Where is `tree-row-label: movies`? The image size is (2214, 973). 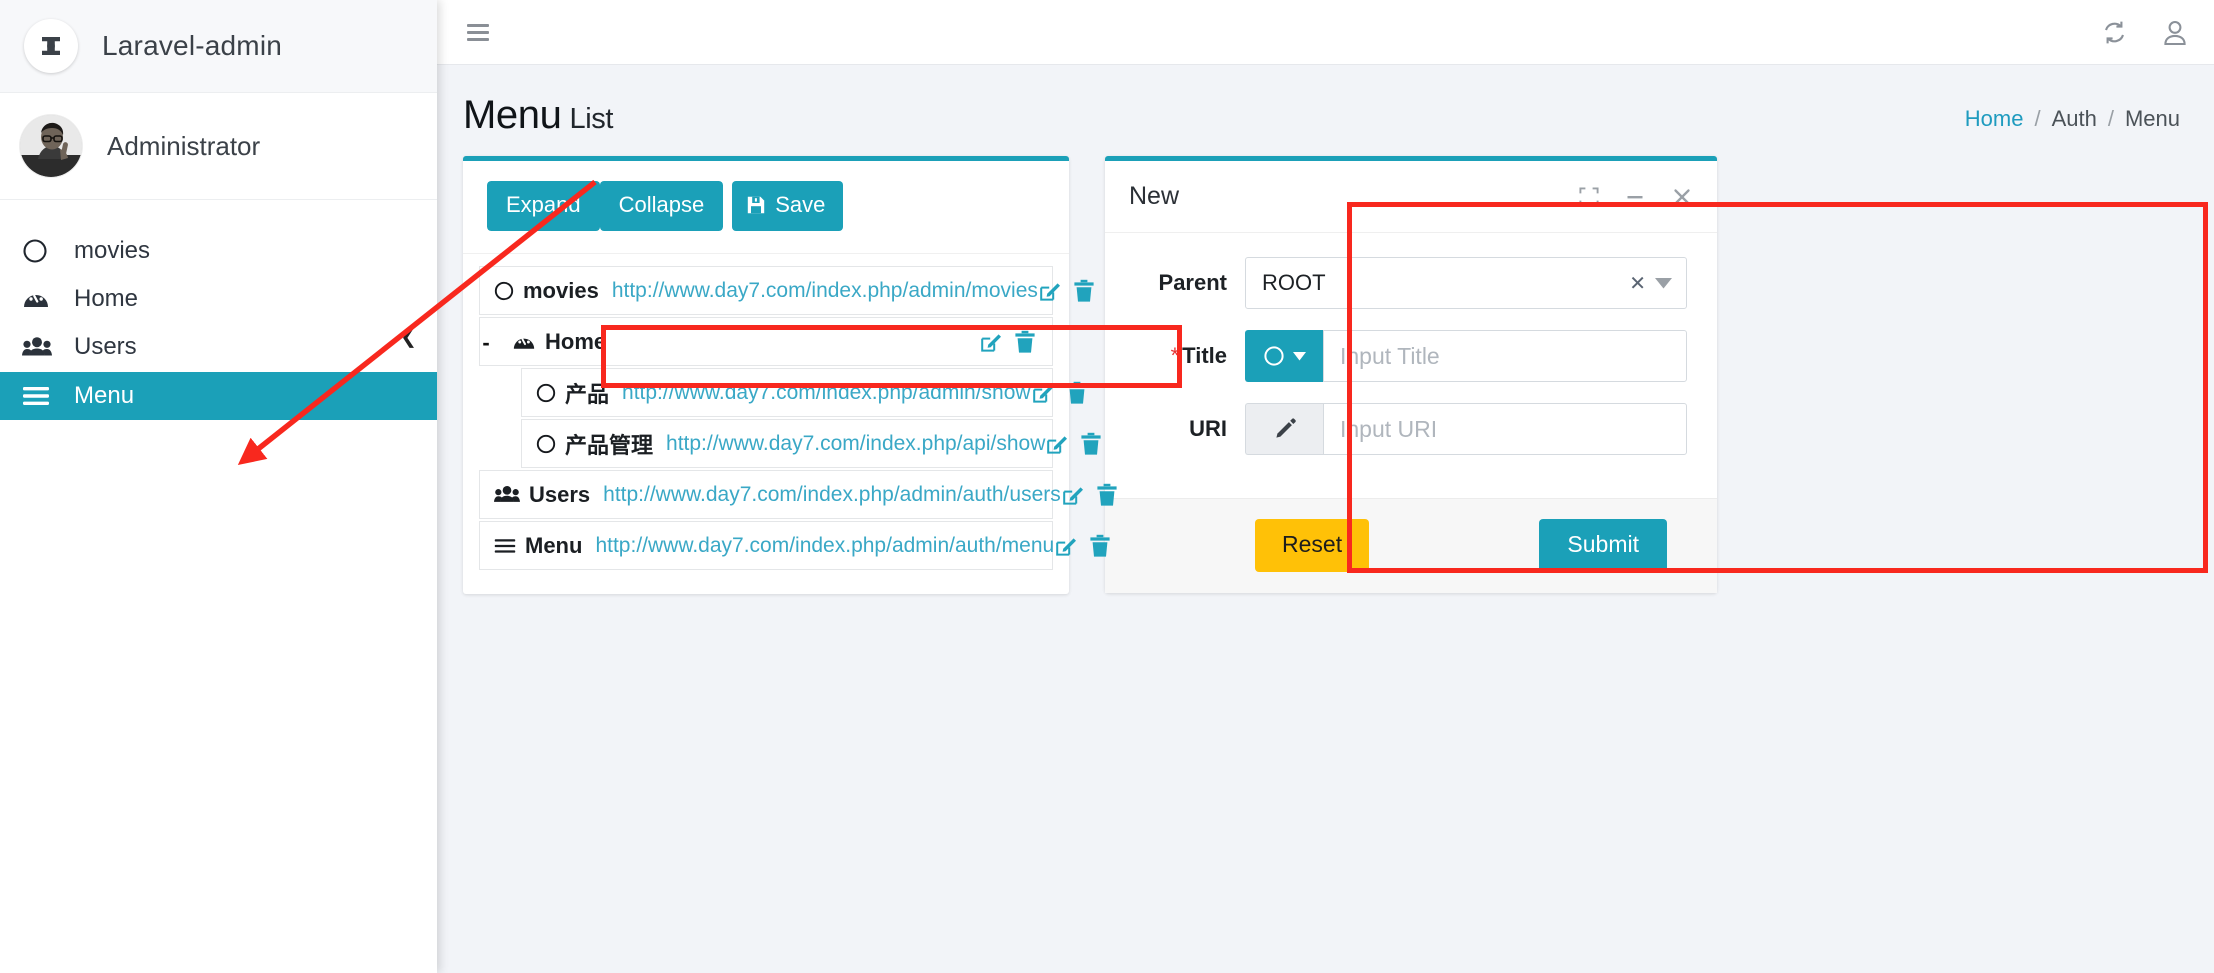
tree-row-label: movies is located at coordinates (546, 291).